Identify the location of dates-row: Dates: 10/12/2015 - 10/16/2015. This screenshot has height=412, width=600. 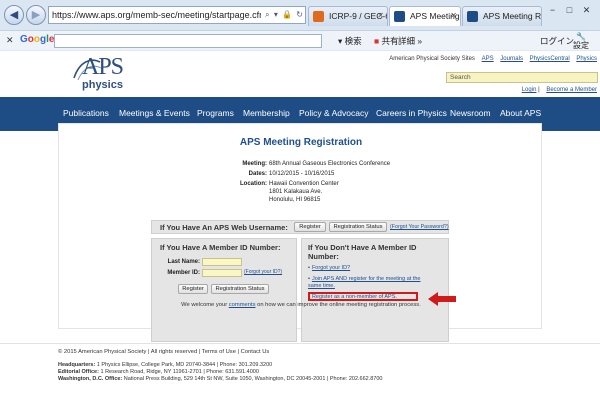
(301, 174).